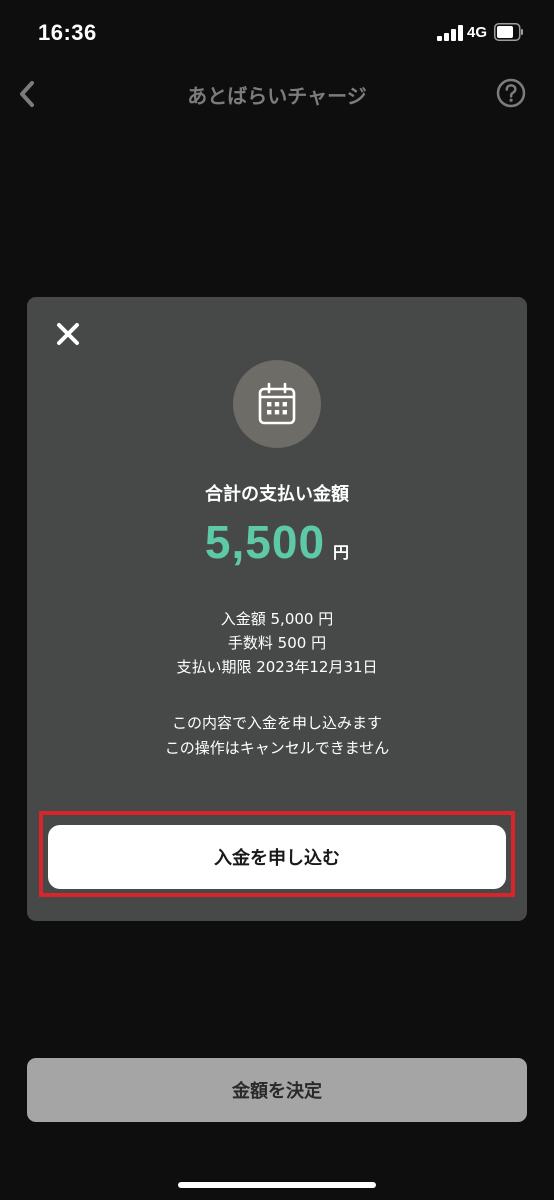  I want to click on fee-line: 手数料 500 円, so click(277, 643).